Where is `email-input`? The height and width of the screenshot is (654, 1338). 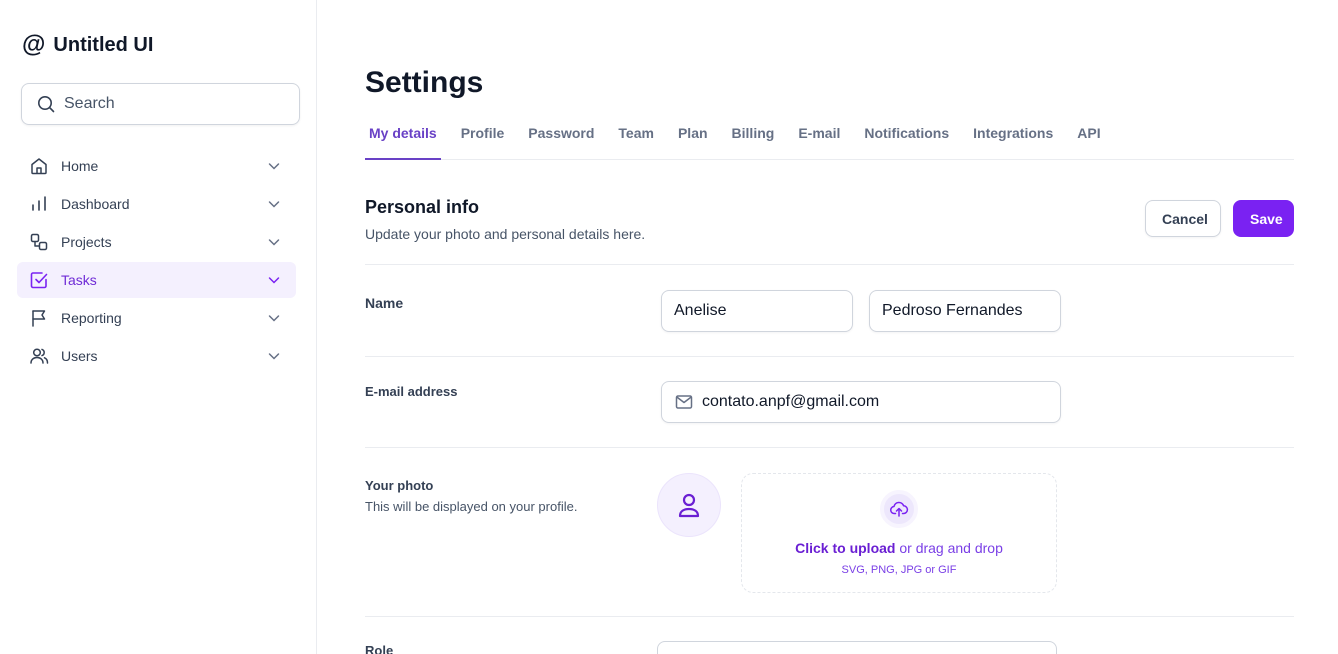 email-input is located at coordinates (875, 402).